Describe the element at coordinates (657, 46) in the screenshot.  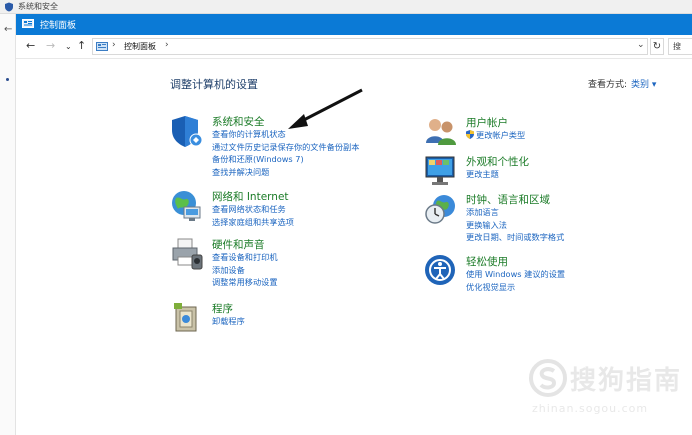
I see `refresh-button: ↻` at that location.